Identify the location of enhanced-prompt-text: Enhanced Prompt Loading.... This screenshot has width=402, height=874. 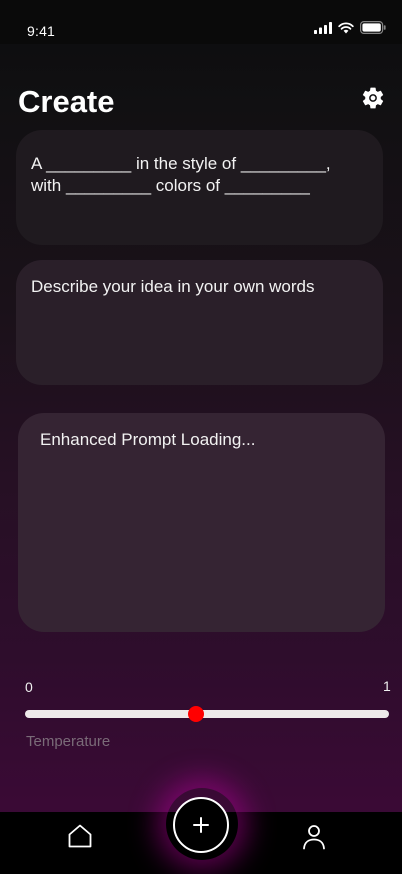
(148, 439).